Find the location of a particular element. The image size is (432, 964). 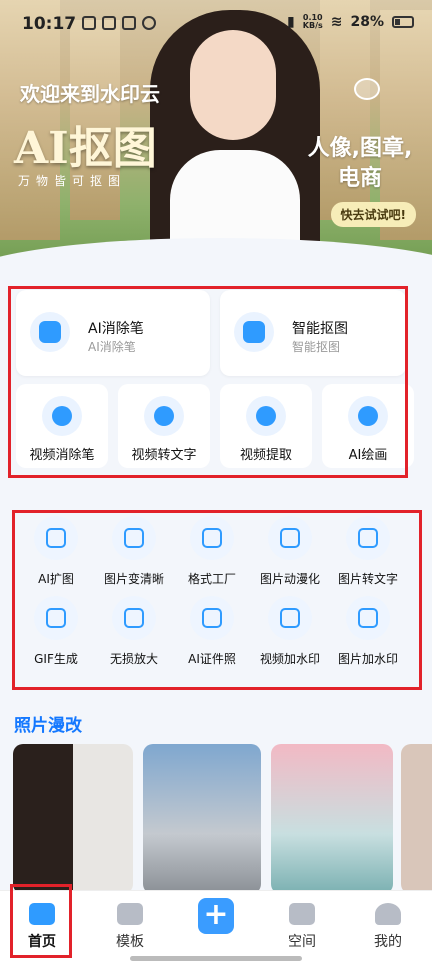

status-bar: 10:17 ▮ 0.10 KB/s ≋ 28% is located at coordinates (216, 20).